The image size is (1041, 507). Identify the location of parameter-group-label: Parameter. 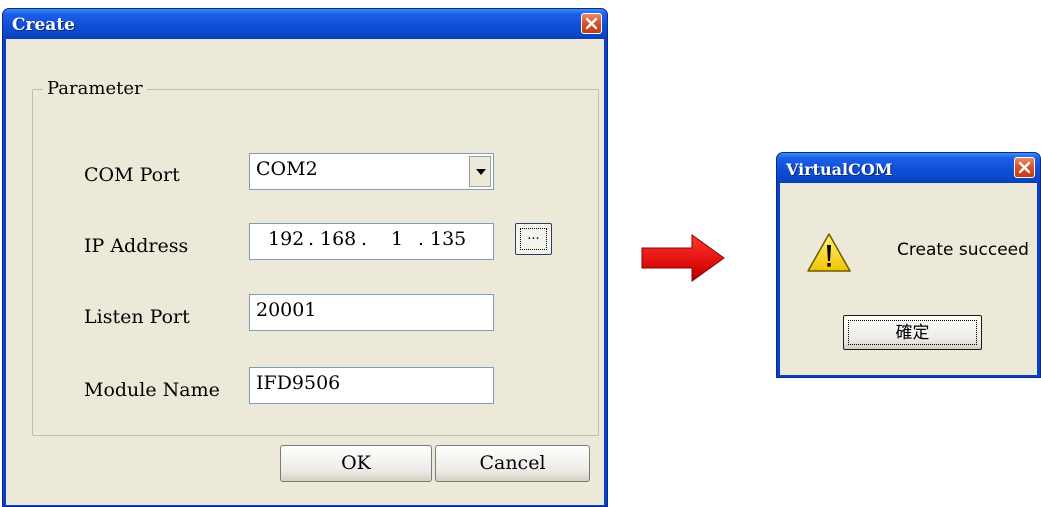
(95, 88).